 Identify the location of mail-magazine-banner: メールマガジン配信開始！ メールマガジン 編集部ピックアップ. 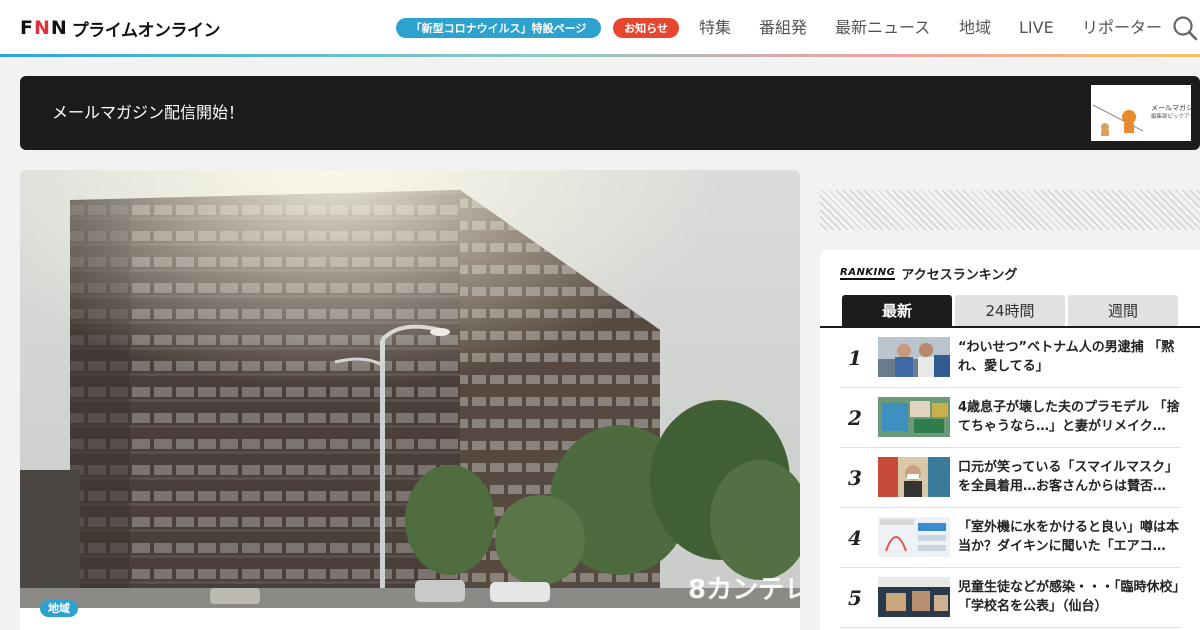
(610, 113).